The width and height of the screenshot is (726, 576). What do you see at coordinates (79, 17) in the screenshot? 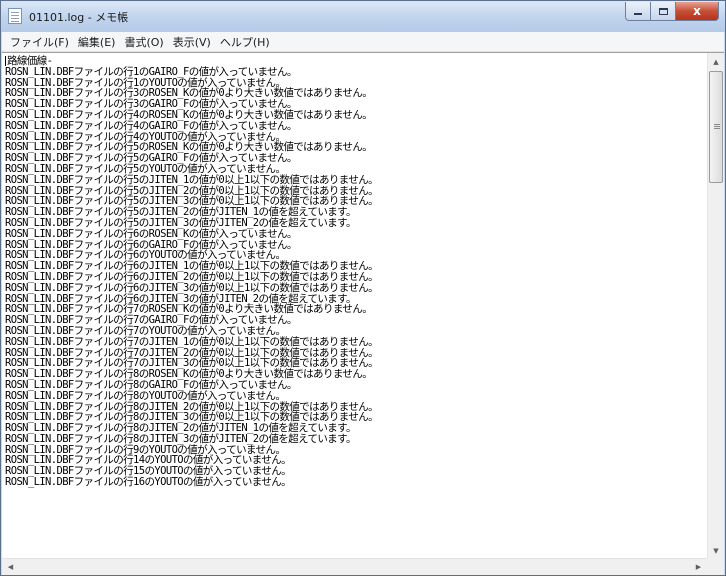
I see `window-title: 01101.log - メモ帳` at bounding box center [79, 17].